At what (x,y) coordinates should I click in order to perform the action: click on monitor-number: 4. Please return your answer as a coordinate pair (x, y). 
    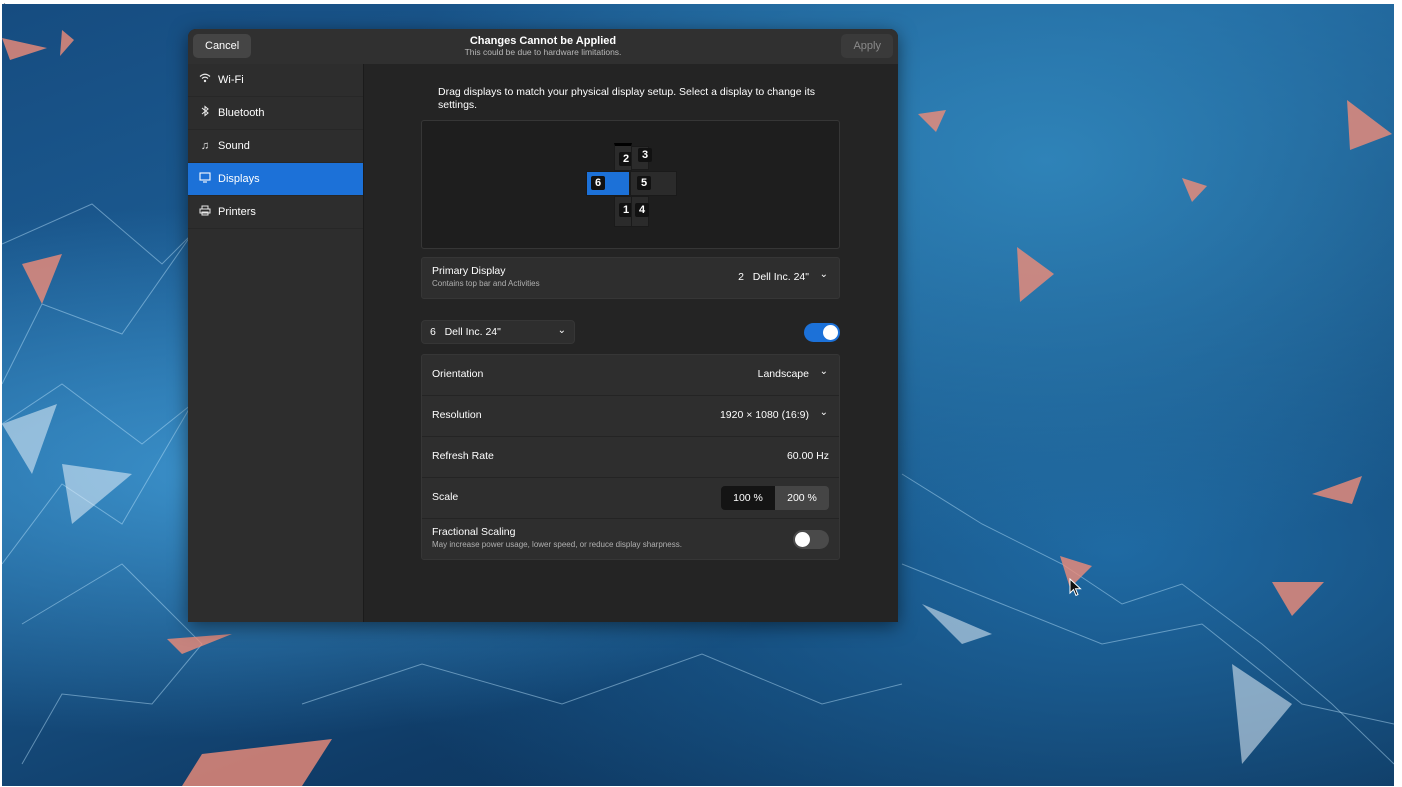
    Looking at the image, I should click on (642, 210).